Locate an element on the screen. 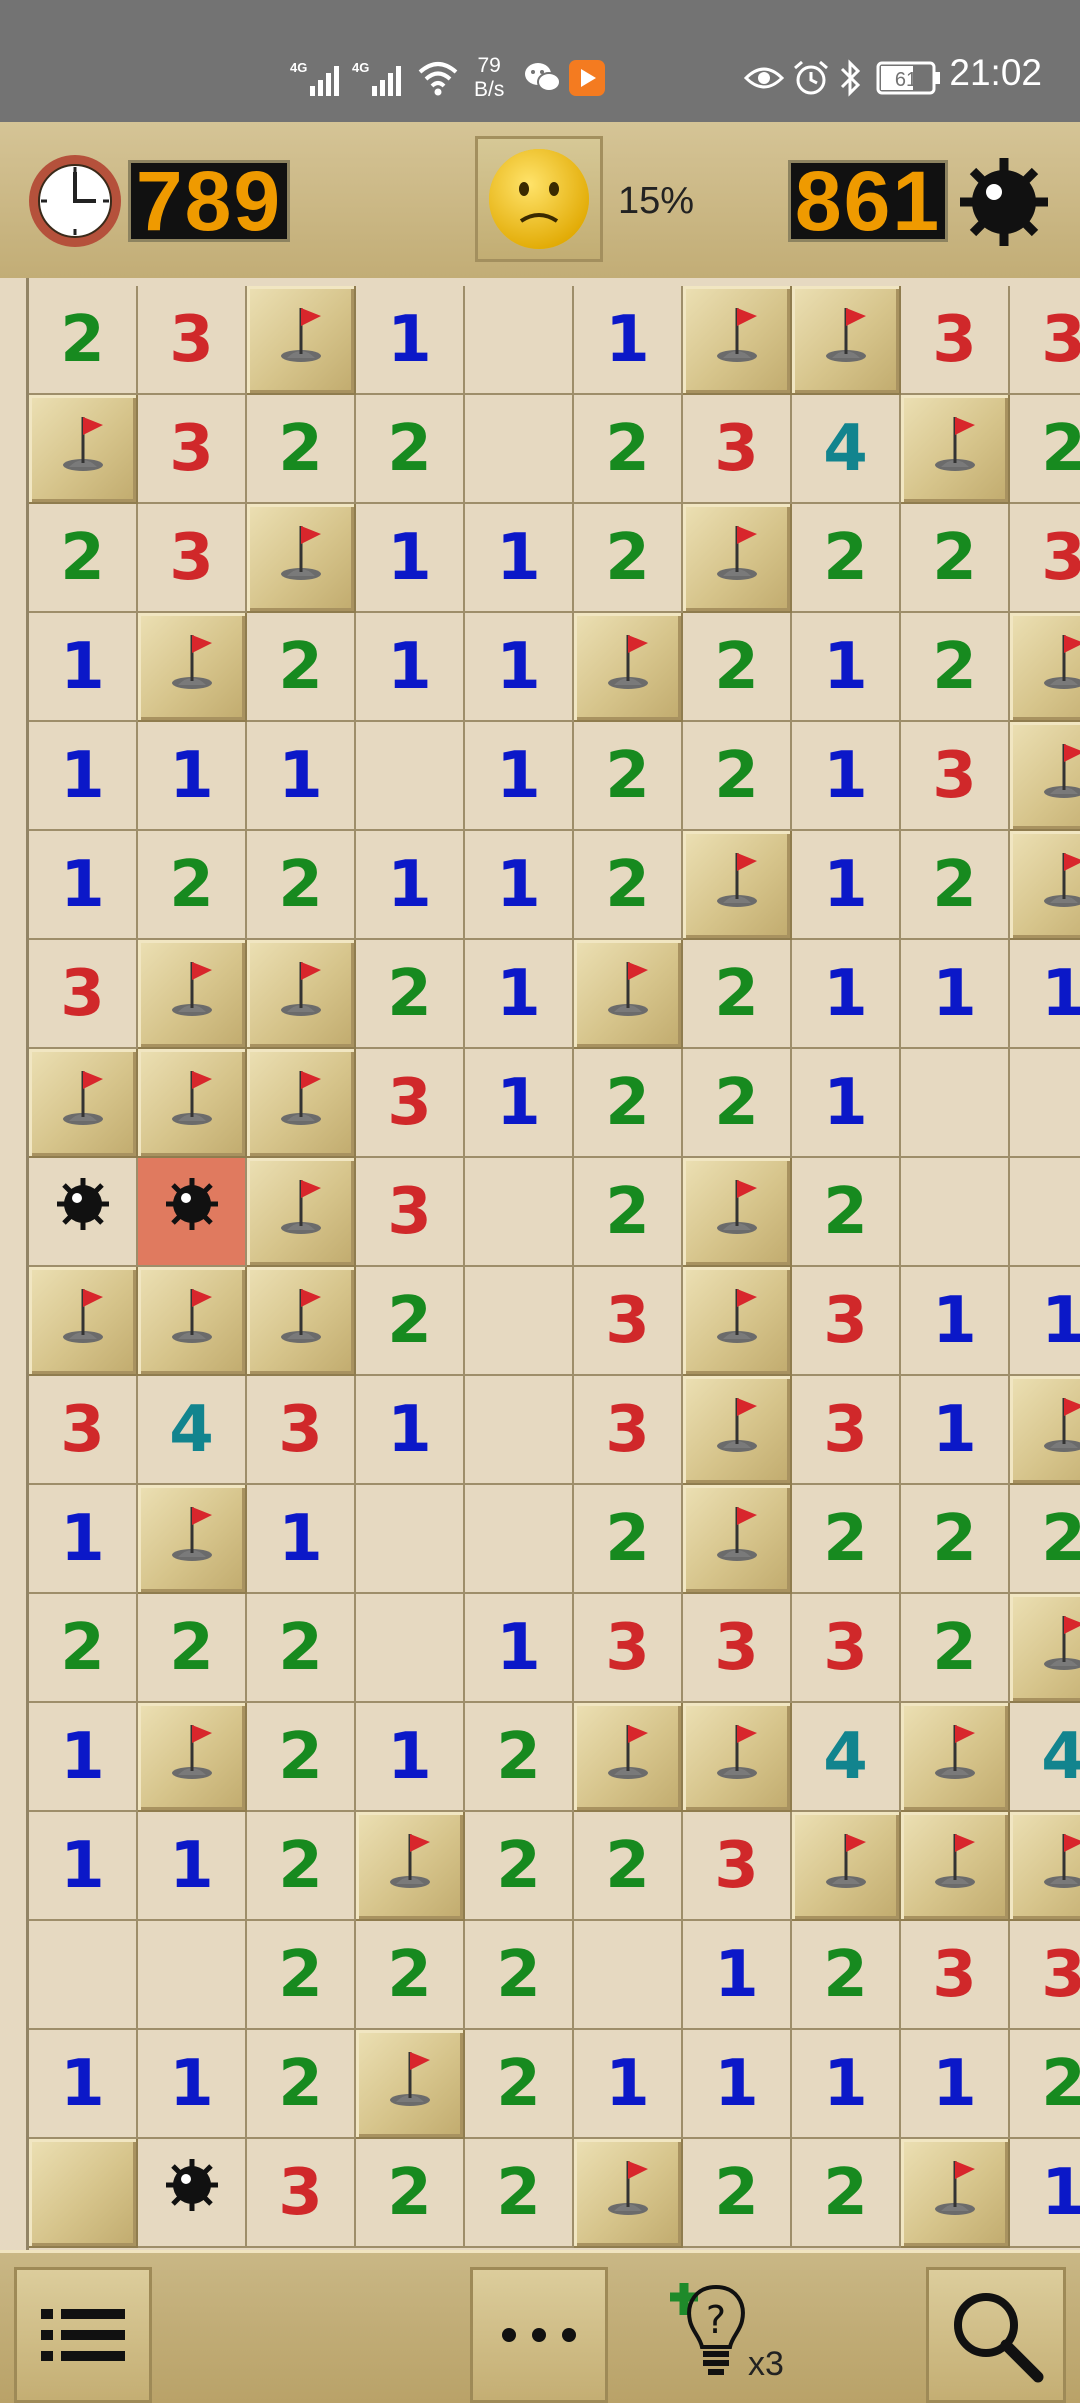  cell-mine is located at coordinates (192, 2193).